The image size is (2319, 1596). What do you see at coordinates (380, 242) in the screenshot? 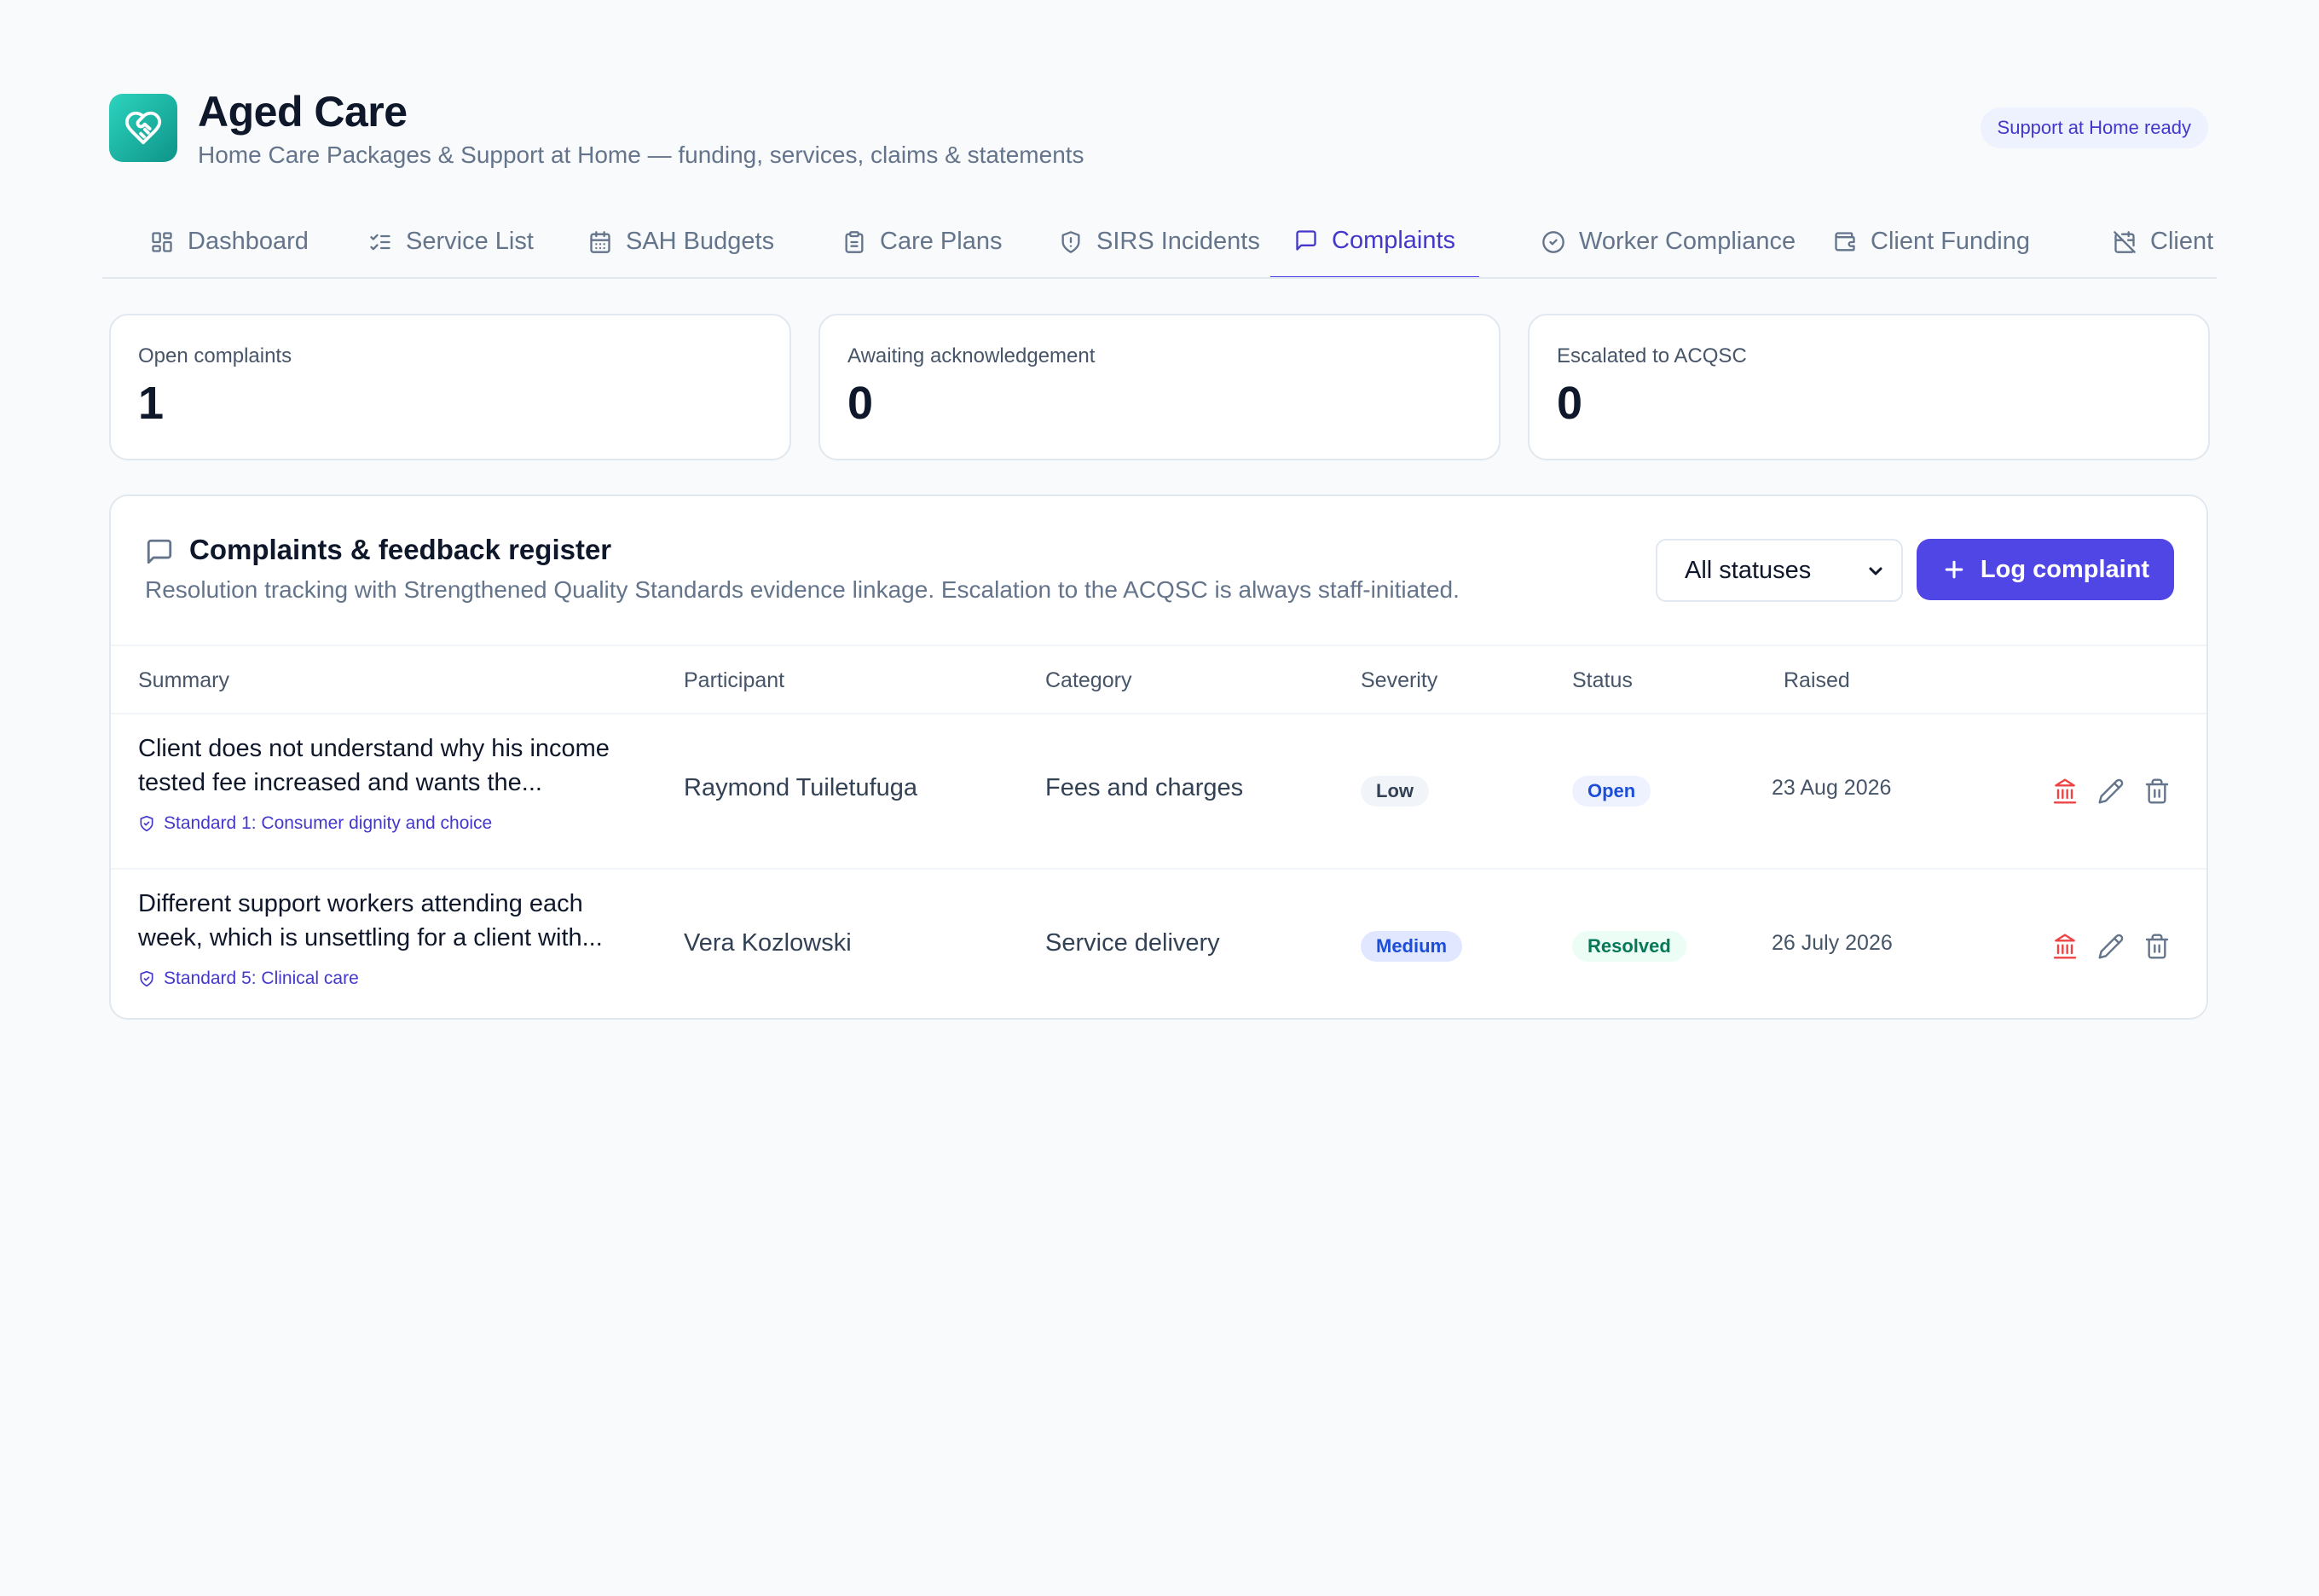
I see `checklist-icon` at bounding box center [380, 242].